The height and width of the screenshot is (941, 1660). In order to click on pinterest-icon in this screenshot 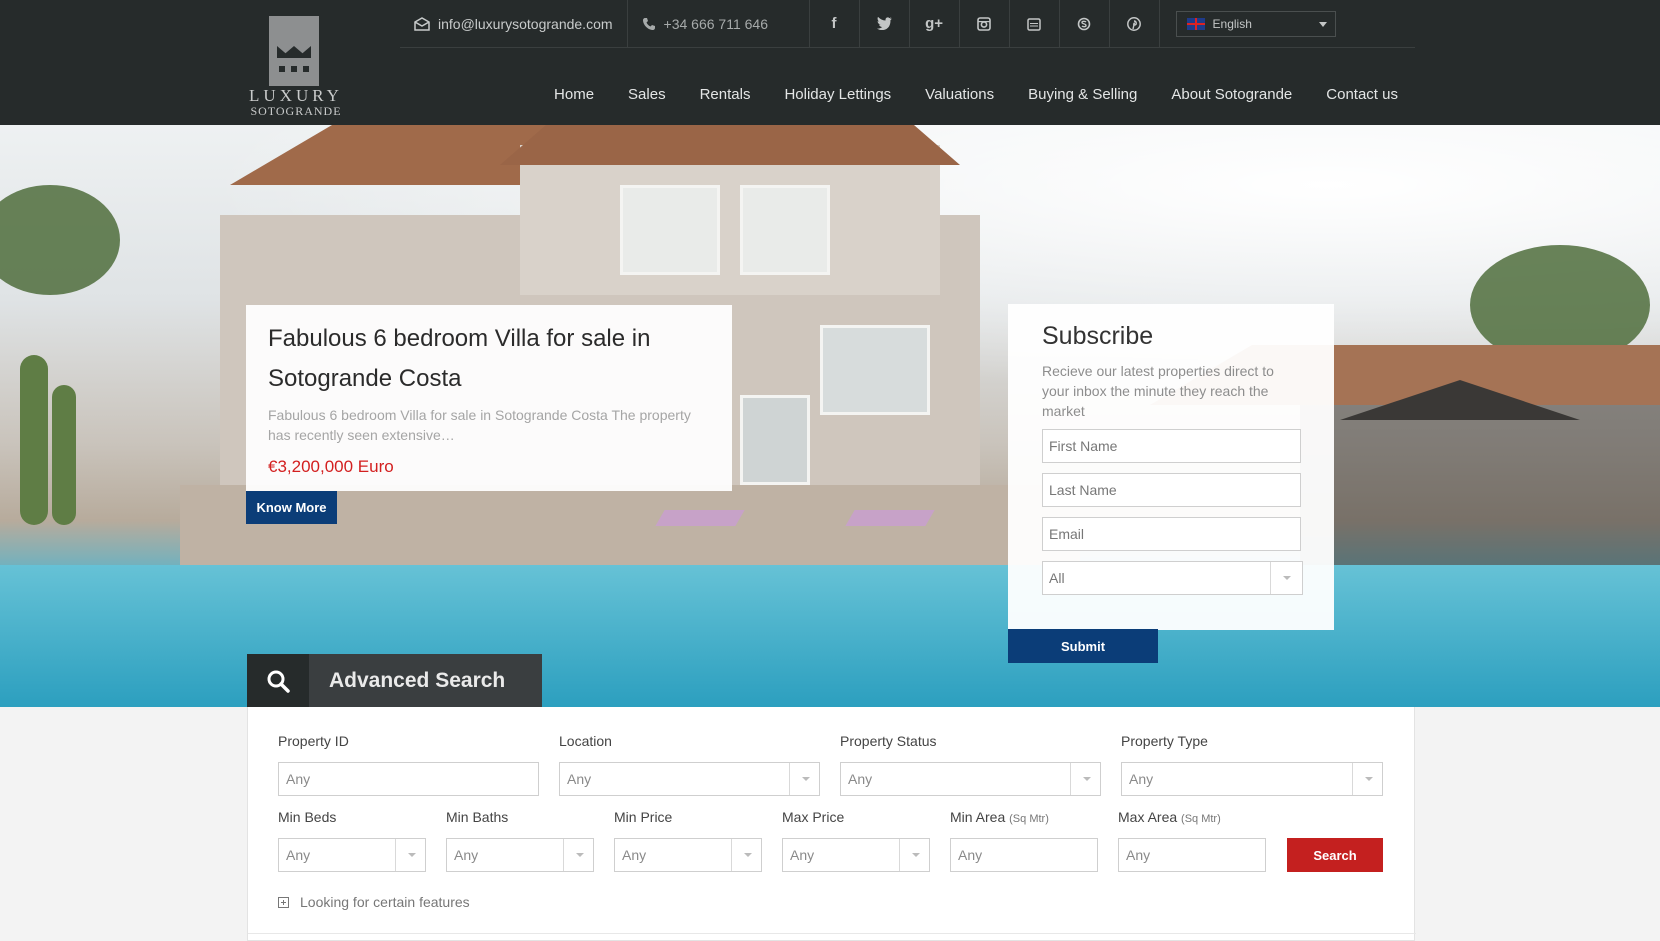, I will do `click(1135, 24)`.